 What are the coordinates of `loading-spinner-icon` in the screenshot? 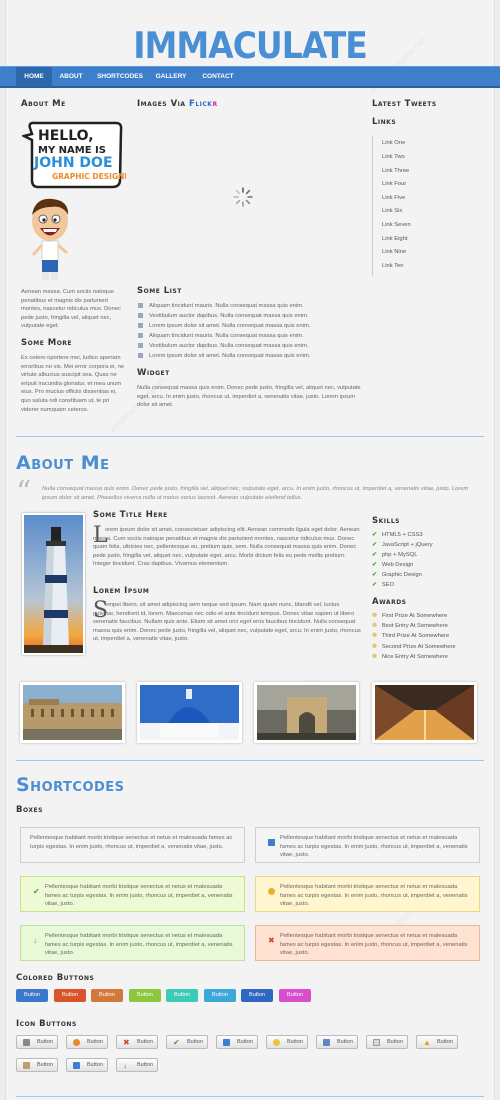 It's located at (243, 197).